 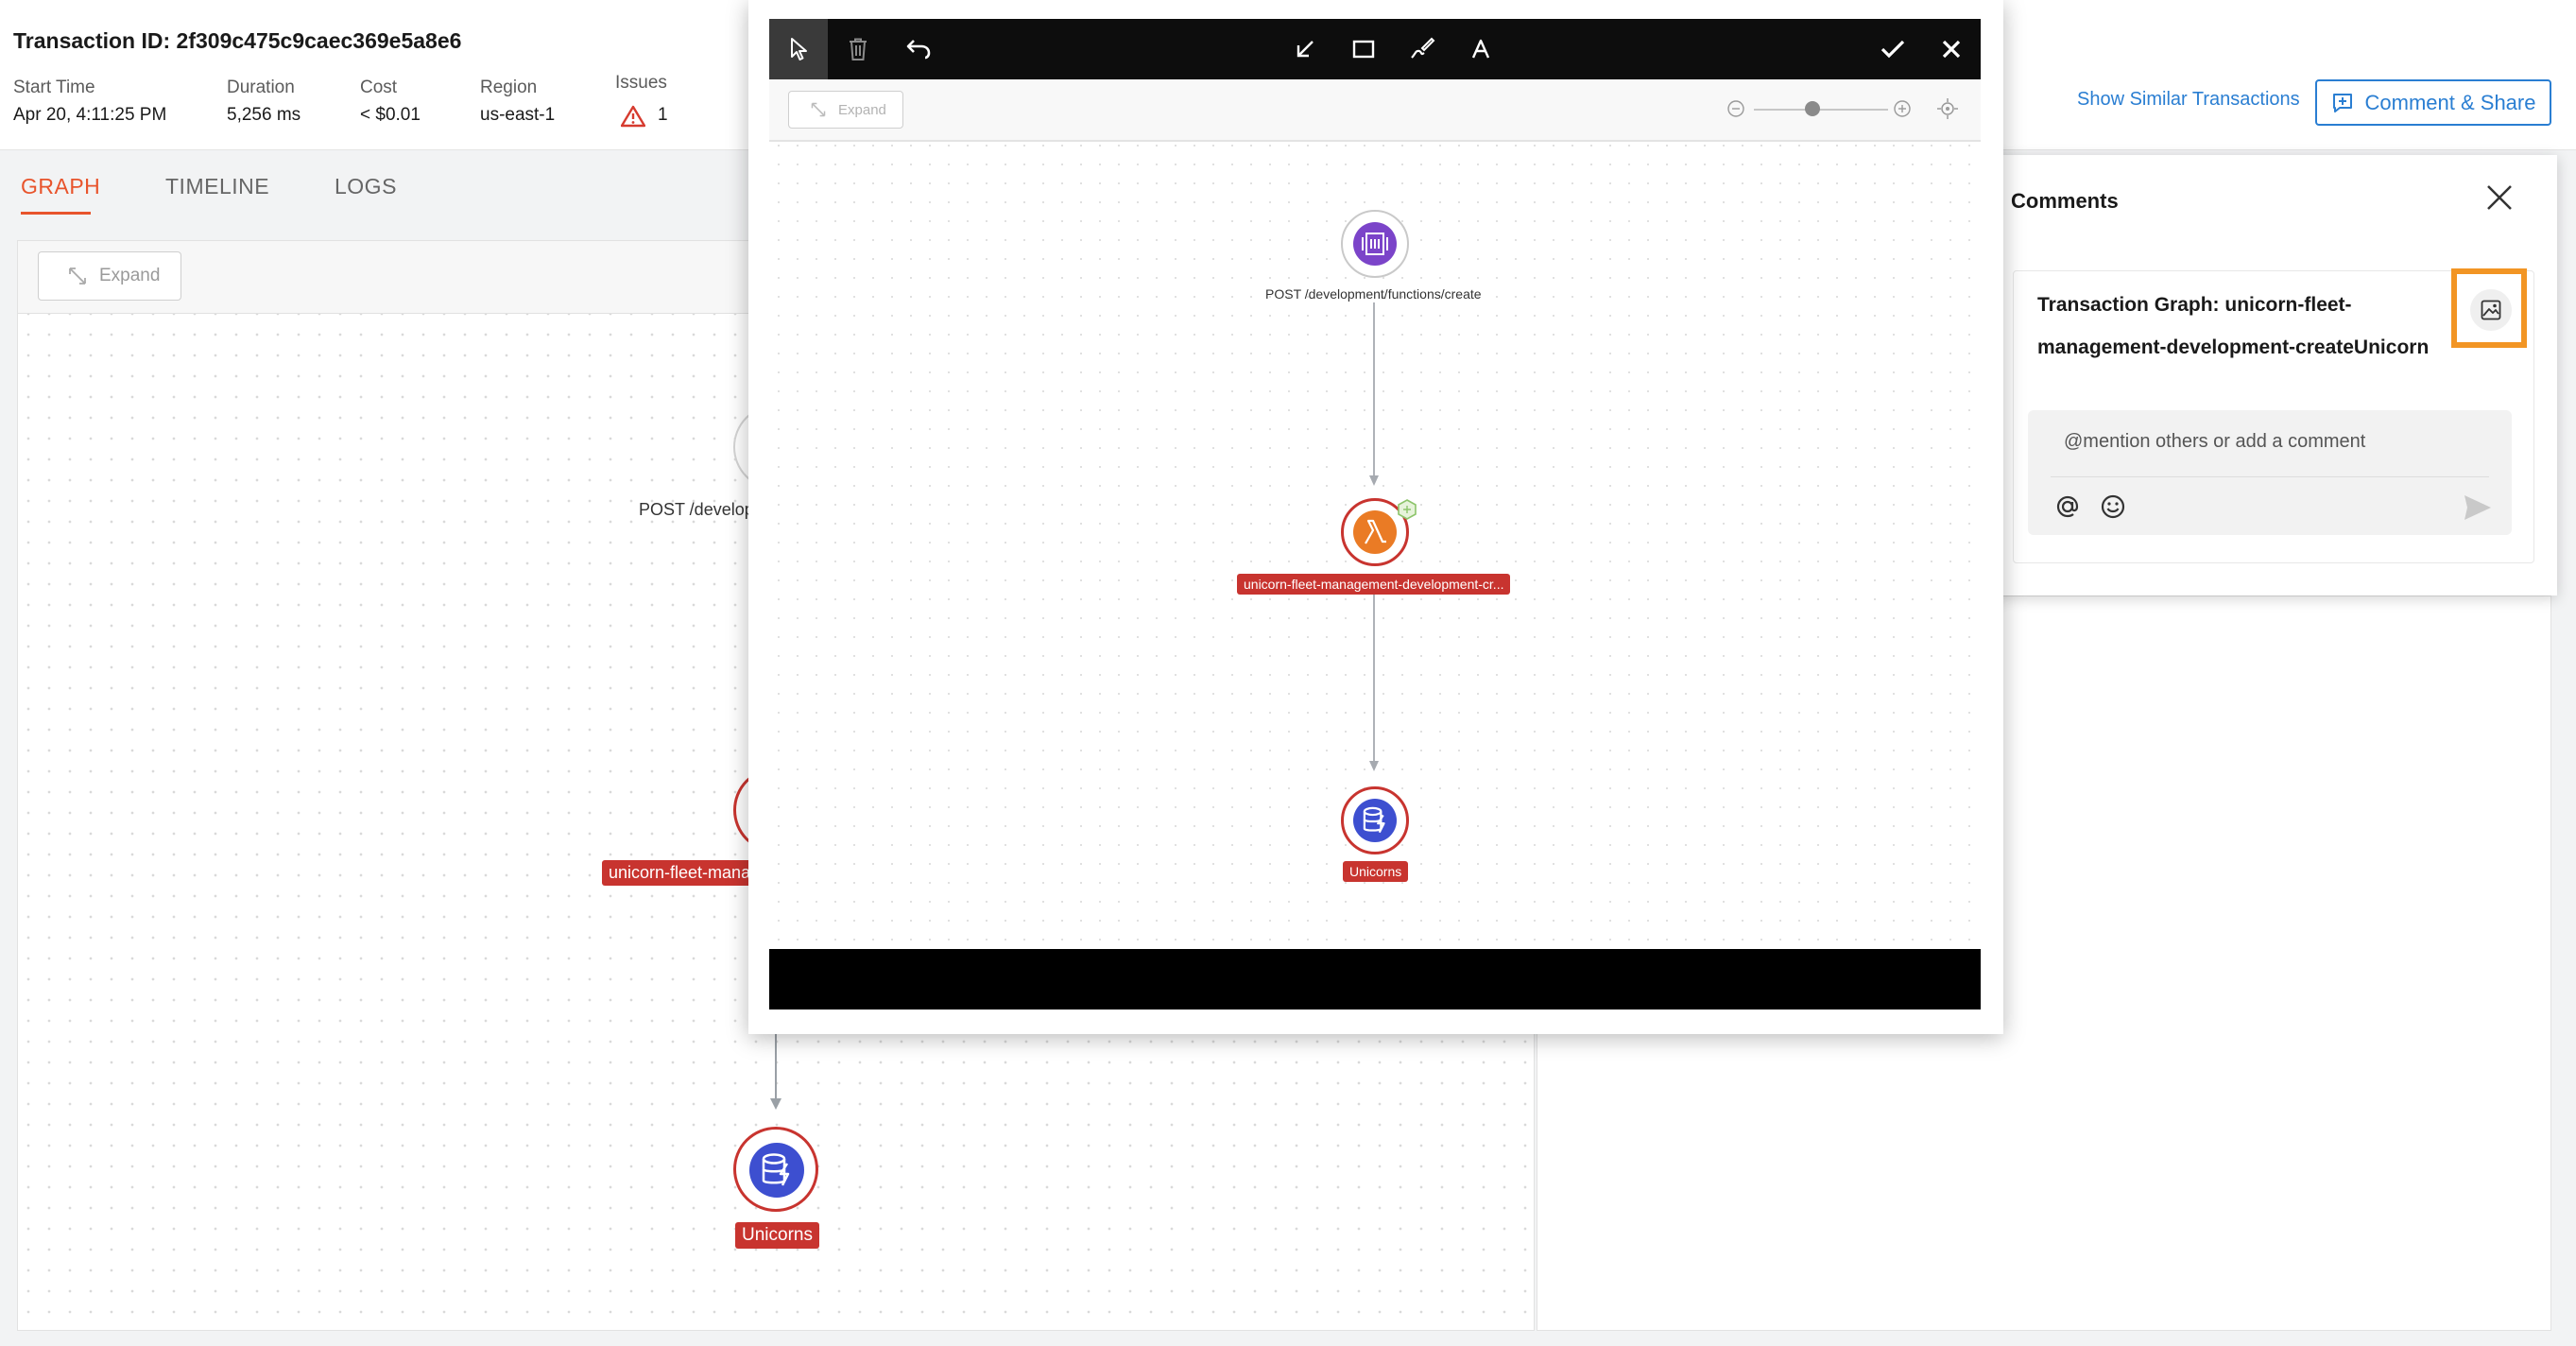 What do you see at coordinates (56, 213) in the screenshot?
I see `active-tab-indicator` at bounding box center [56, 213].